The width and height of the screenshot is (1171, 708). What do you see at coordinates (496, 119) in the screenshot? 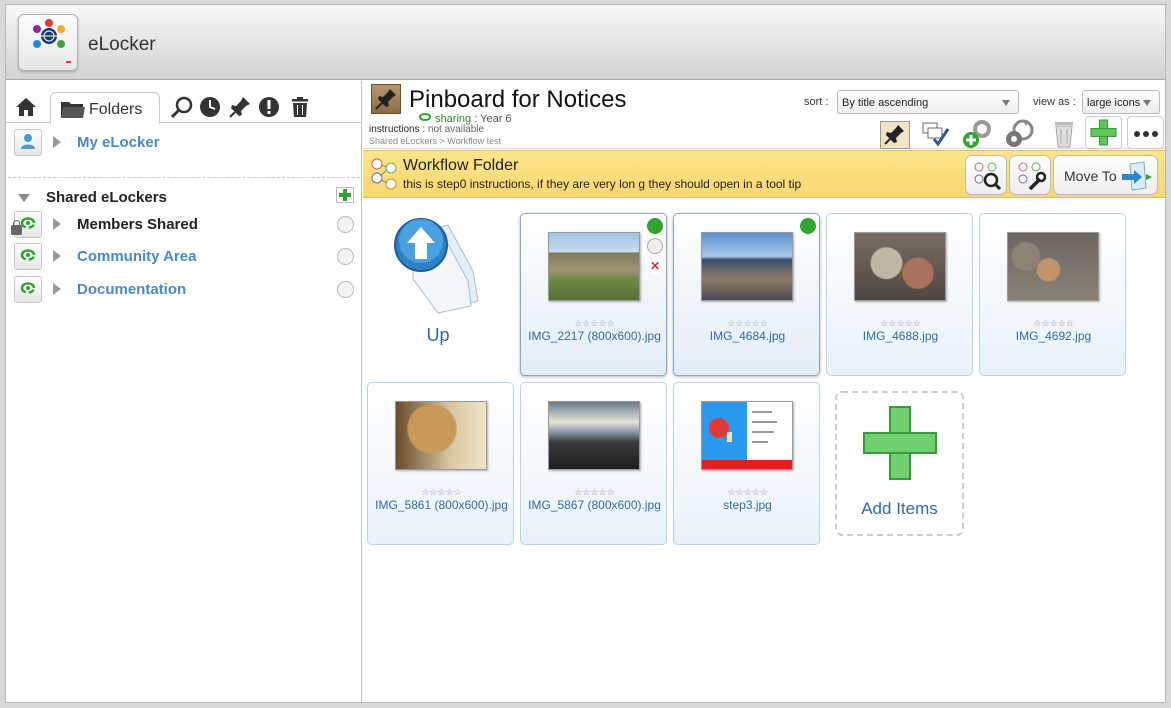
I see `sharing-value: Year 6` at bounding box center [496, 119].